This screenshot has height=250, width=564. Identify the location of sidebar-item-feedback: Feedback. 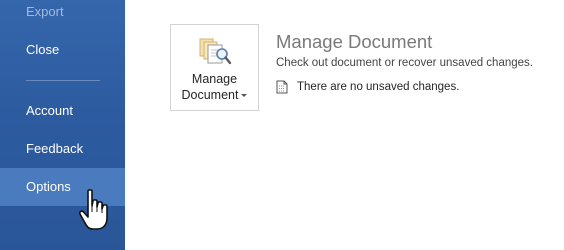
(62, 149).